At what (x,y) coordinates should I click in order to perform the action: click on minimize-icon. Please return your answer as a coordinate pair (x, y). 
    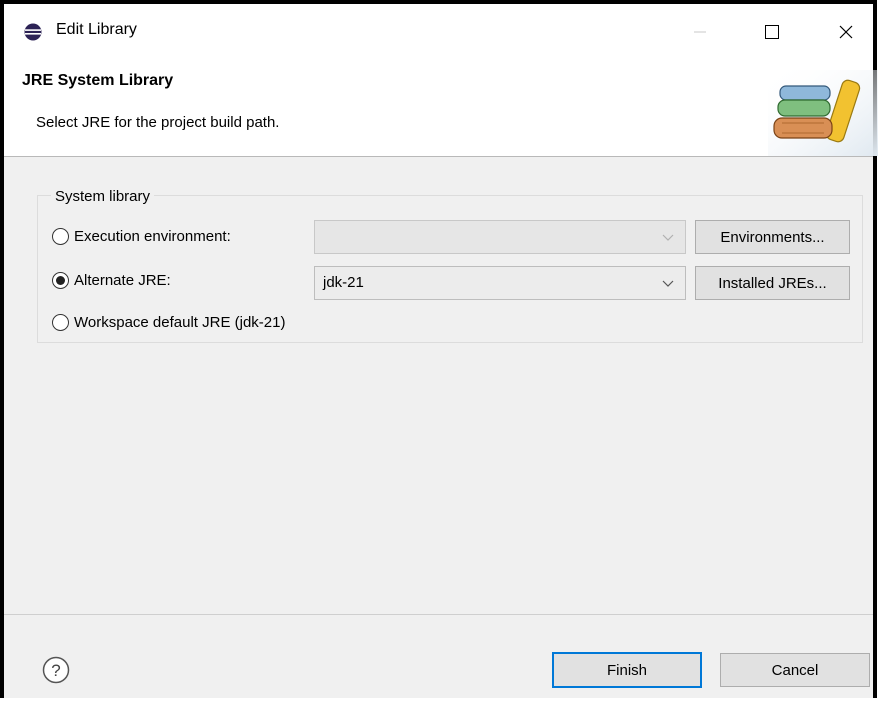
    Looking at the image, I should click on (700, 32).